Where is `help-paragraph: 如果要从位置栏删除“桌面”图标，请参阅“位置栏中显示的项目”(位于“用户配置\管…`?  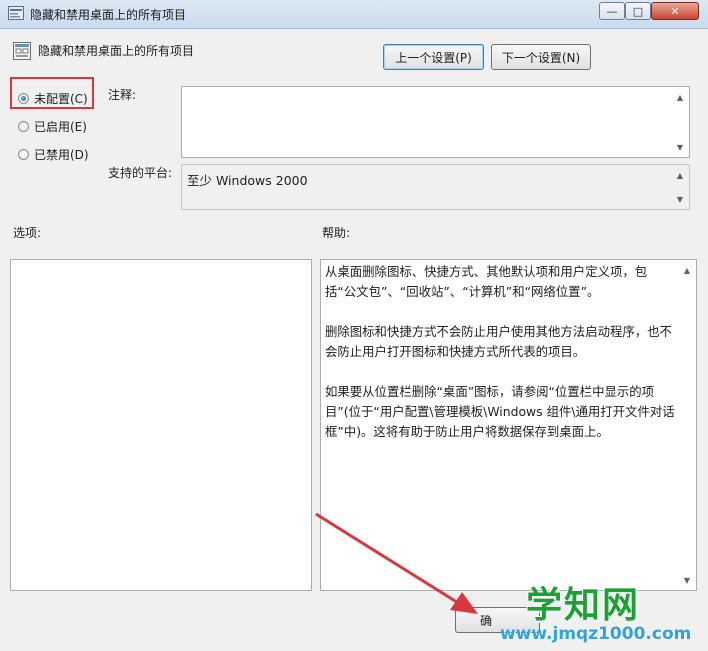
help-paragraph: 如果要从位置栏删除“桌面”图标，请参阅“位置栏中显示的项目”(位于“用户配置\管… is located at coordinates (500, 411).